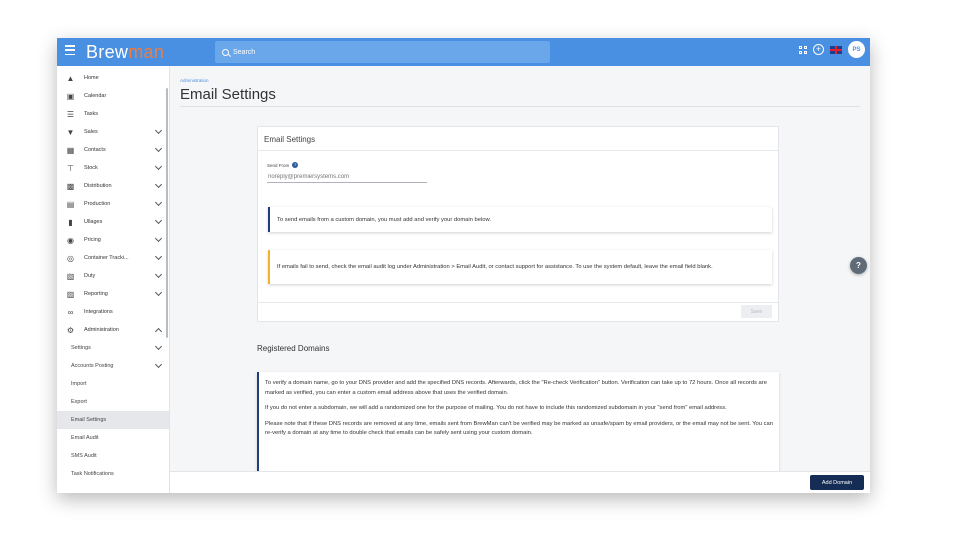 The height and width of the screenshot is (540, 960). I want to click on add-domain-button: Add Domain, so click(837, 482).